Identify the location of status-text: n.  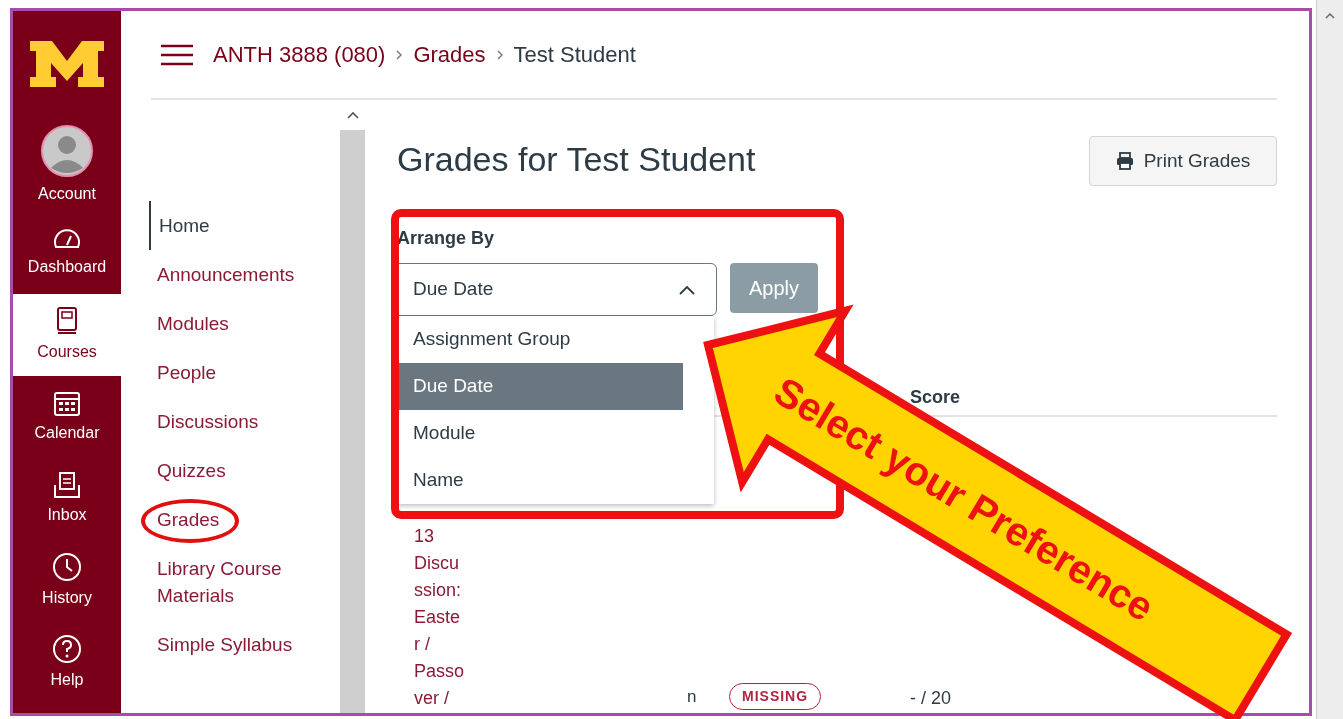
(692, 697).